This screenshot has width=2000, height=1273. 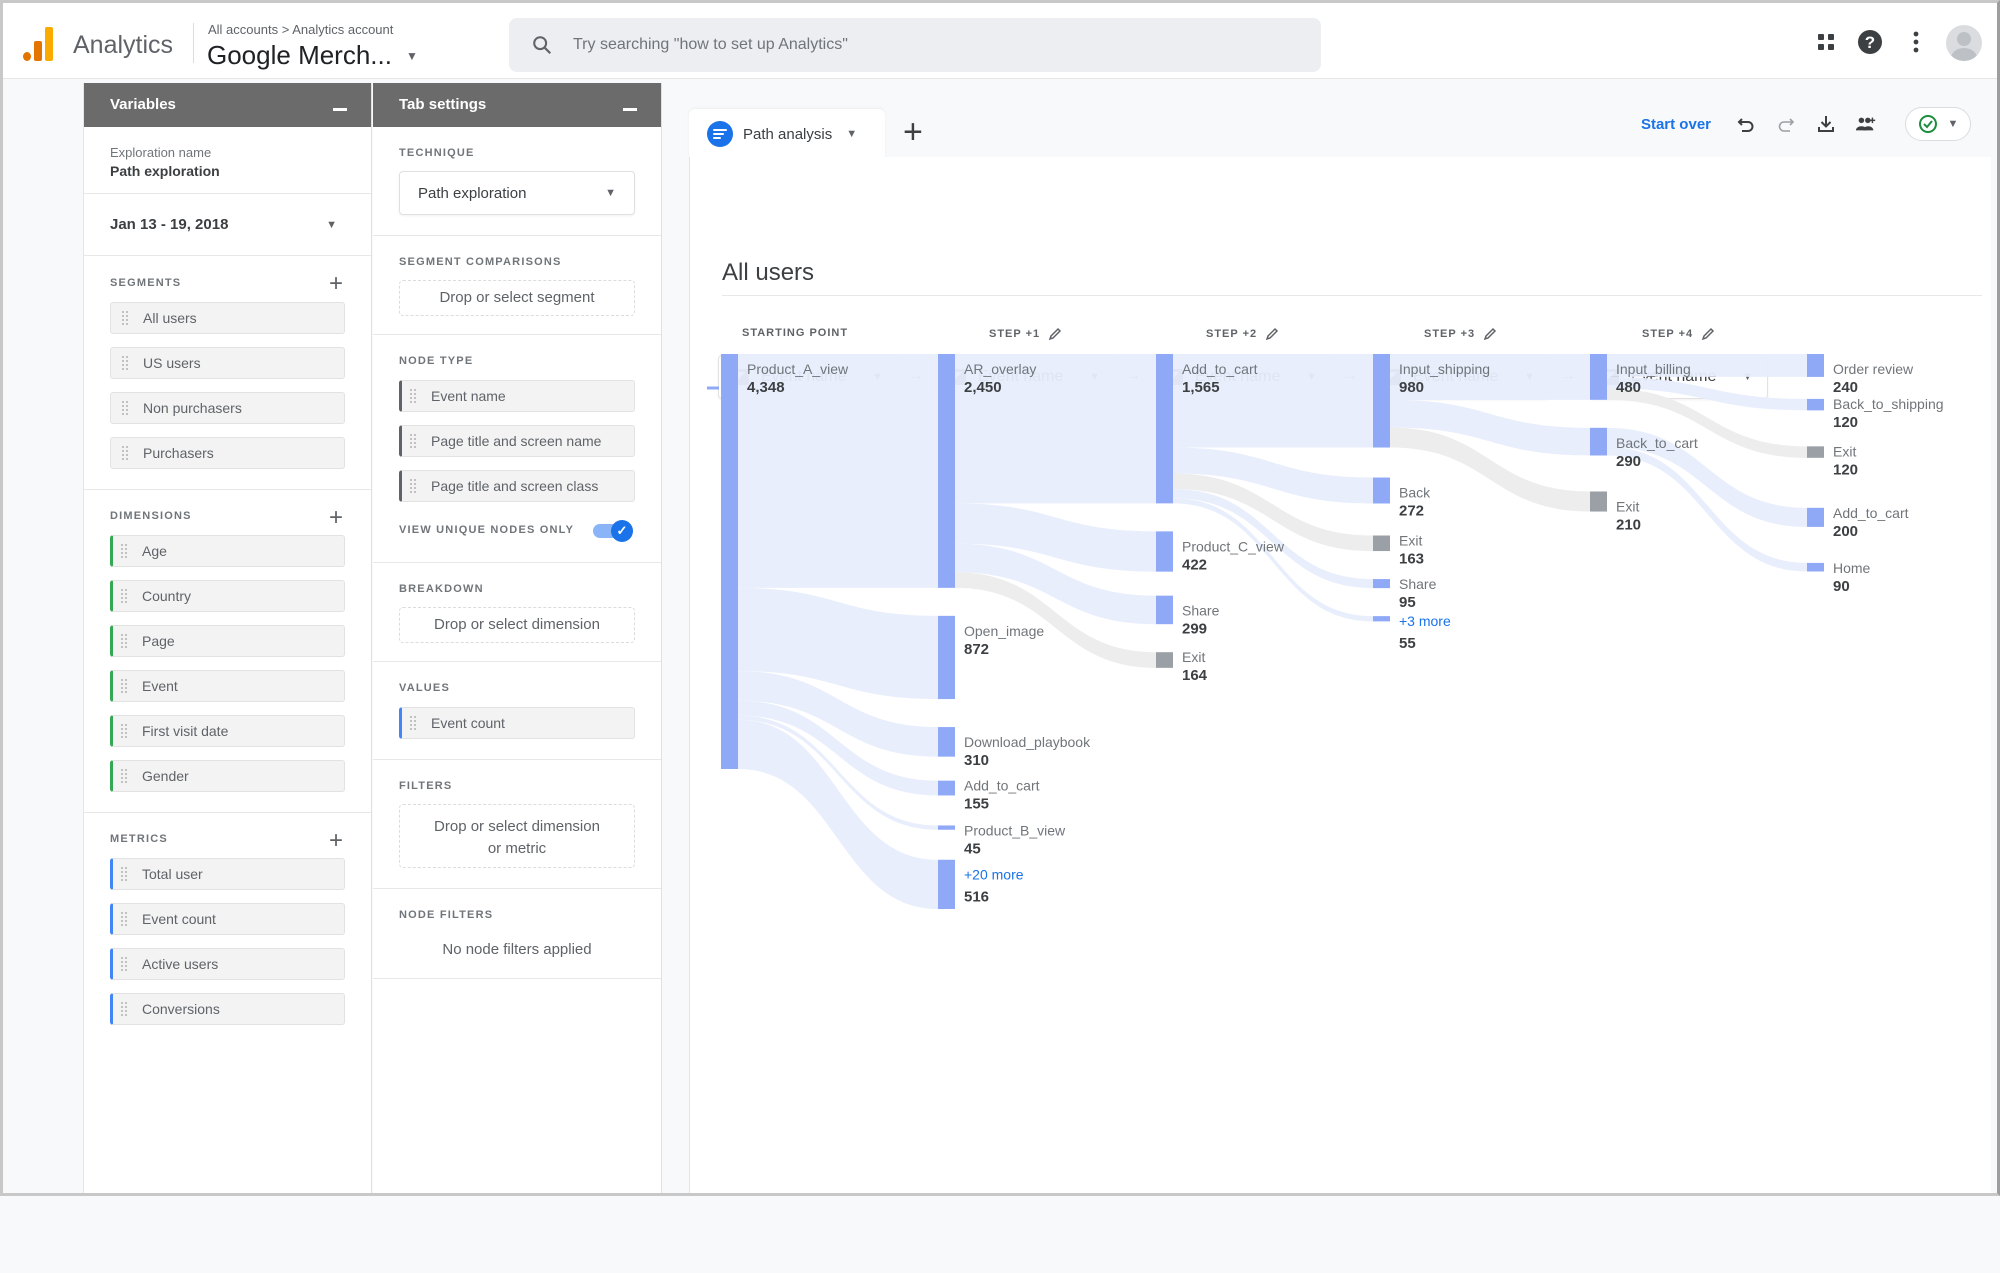 What do you see at coordinates (1964, 43) in the screenshot?
I see `account-avatar-icon` at bounding box center [1964, 43].